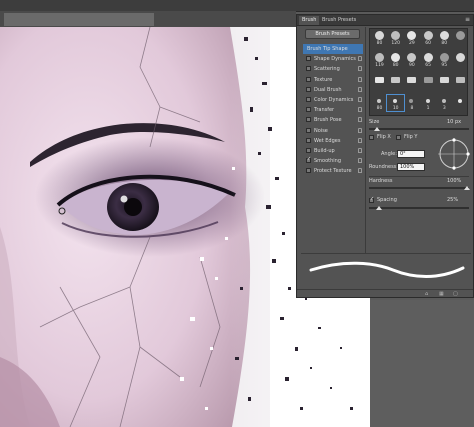  What do you see at coordinates (387, 200) in the screenshot?
I see `spacing-label: Spacing` at bounding box center [387, 200].